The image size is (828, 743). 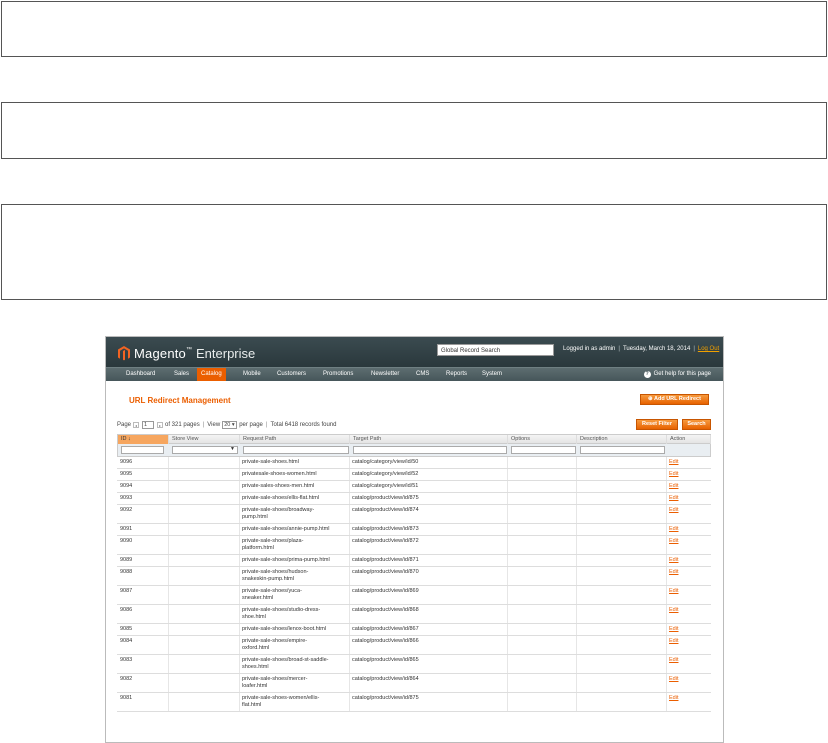 What do you see at coordinates (295, 629) in the screenshot?
I see `cell-request-path: private-sale-shoes/lenox-boot.html` at bounding box center [295, 629].